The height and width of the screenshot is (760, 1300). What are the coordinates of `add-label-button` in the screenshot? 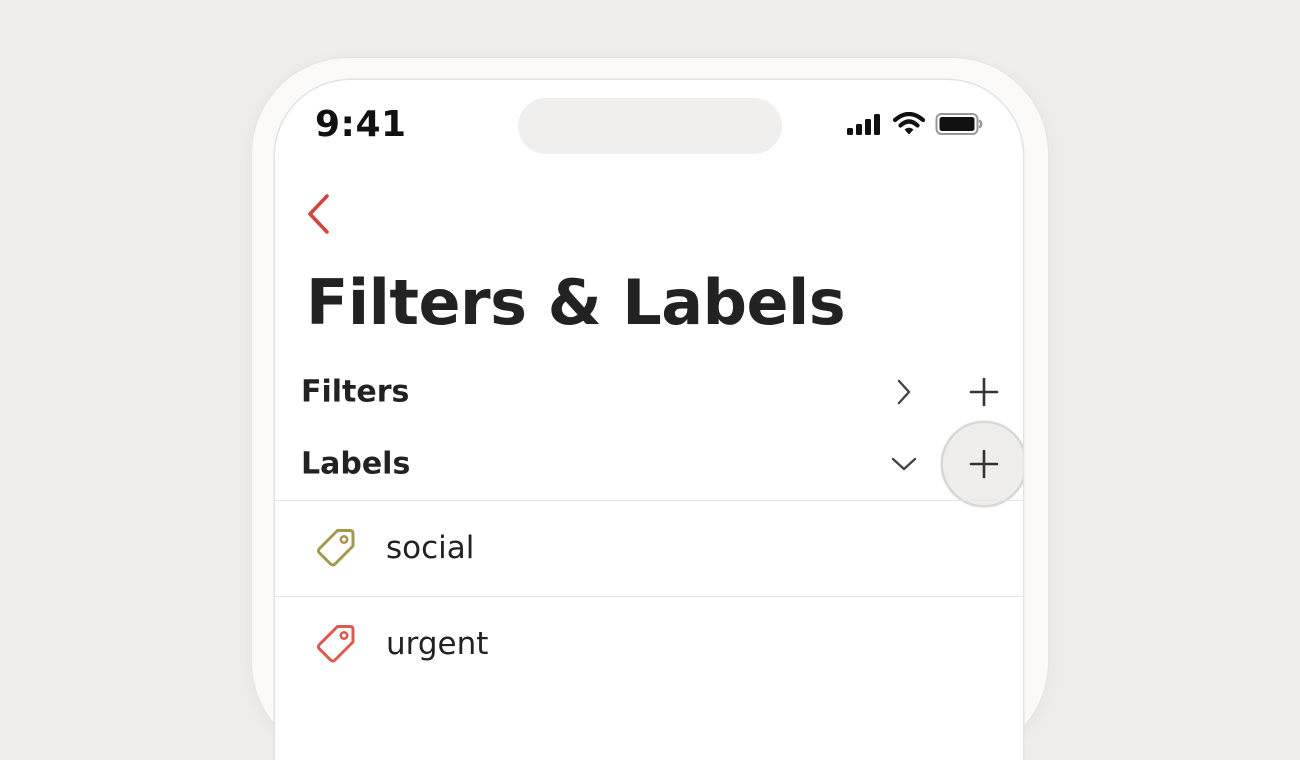 It's located at (983, 464).